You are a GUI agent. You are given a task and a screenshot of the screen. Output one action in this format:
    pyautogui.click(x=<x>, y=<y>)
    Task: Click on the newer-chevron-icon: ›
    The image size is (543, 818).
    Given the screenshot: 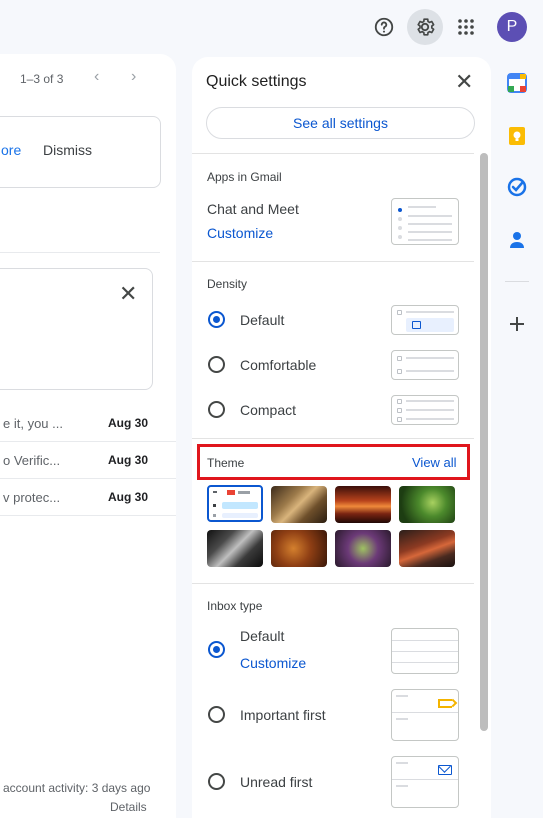 What is the action you would take?
    pyautogui.click(x=133, y=77)
    